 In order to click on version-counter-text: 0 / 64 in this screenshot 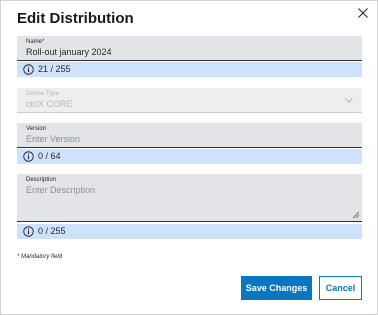, I will do `click(49, 156)`.